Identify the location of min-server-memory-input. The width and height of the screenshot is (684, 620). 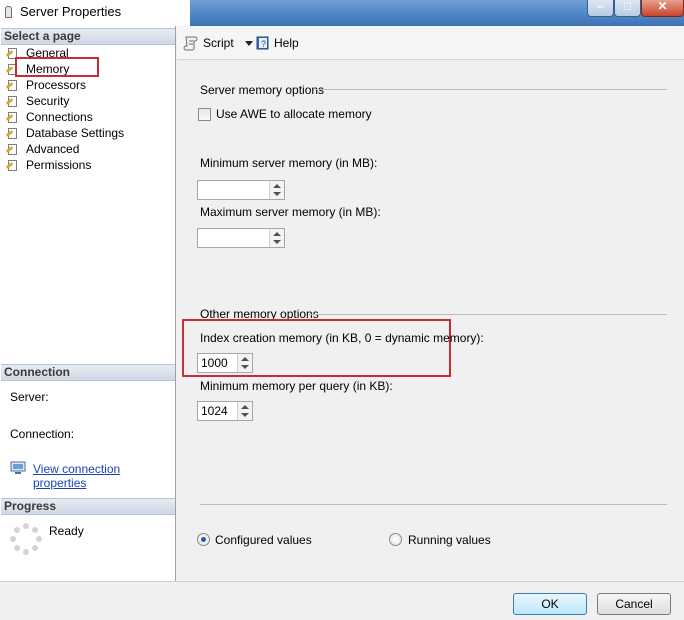
(241, 190).